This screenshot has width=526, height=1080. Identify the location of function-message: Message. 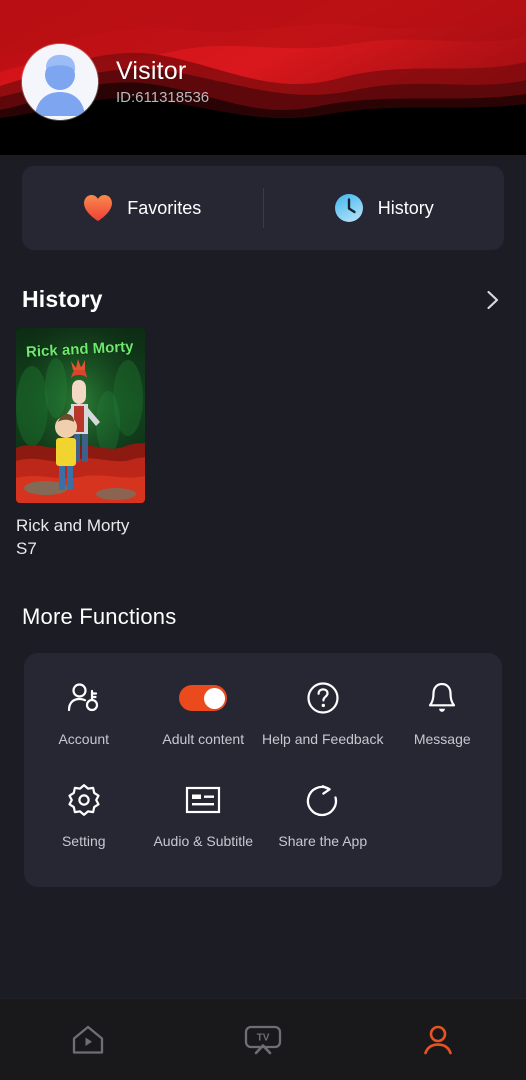
(443, 713).